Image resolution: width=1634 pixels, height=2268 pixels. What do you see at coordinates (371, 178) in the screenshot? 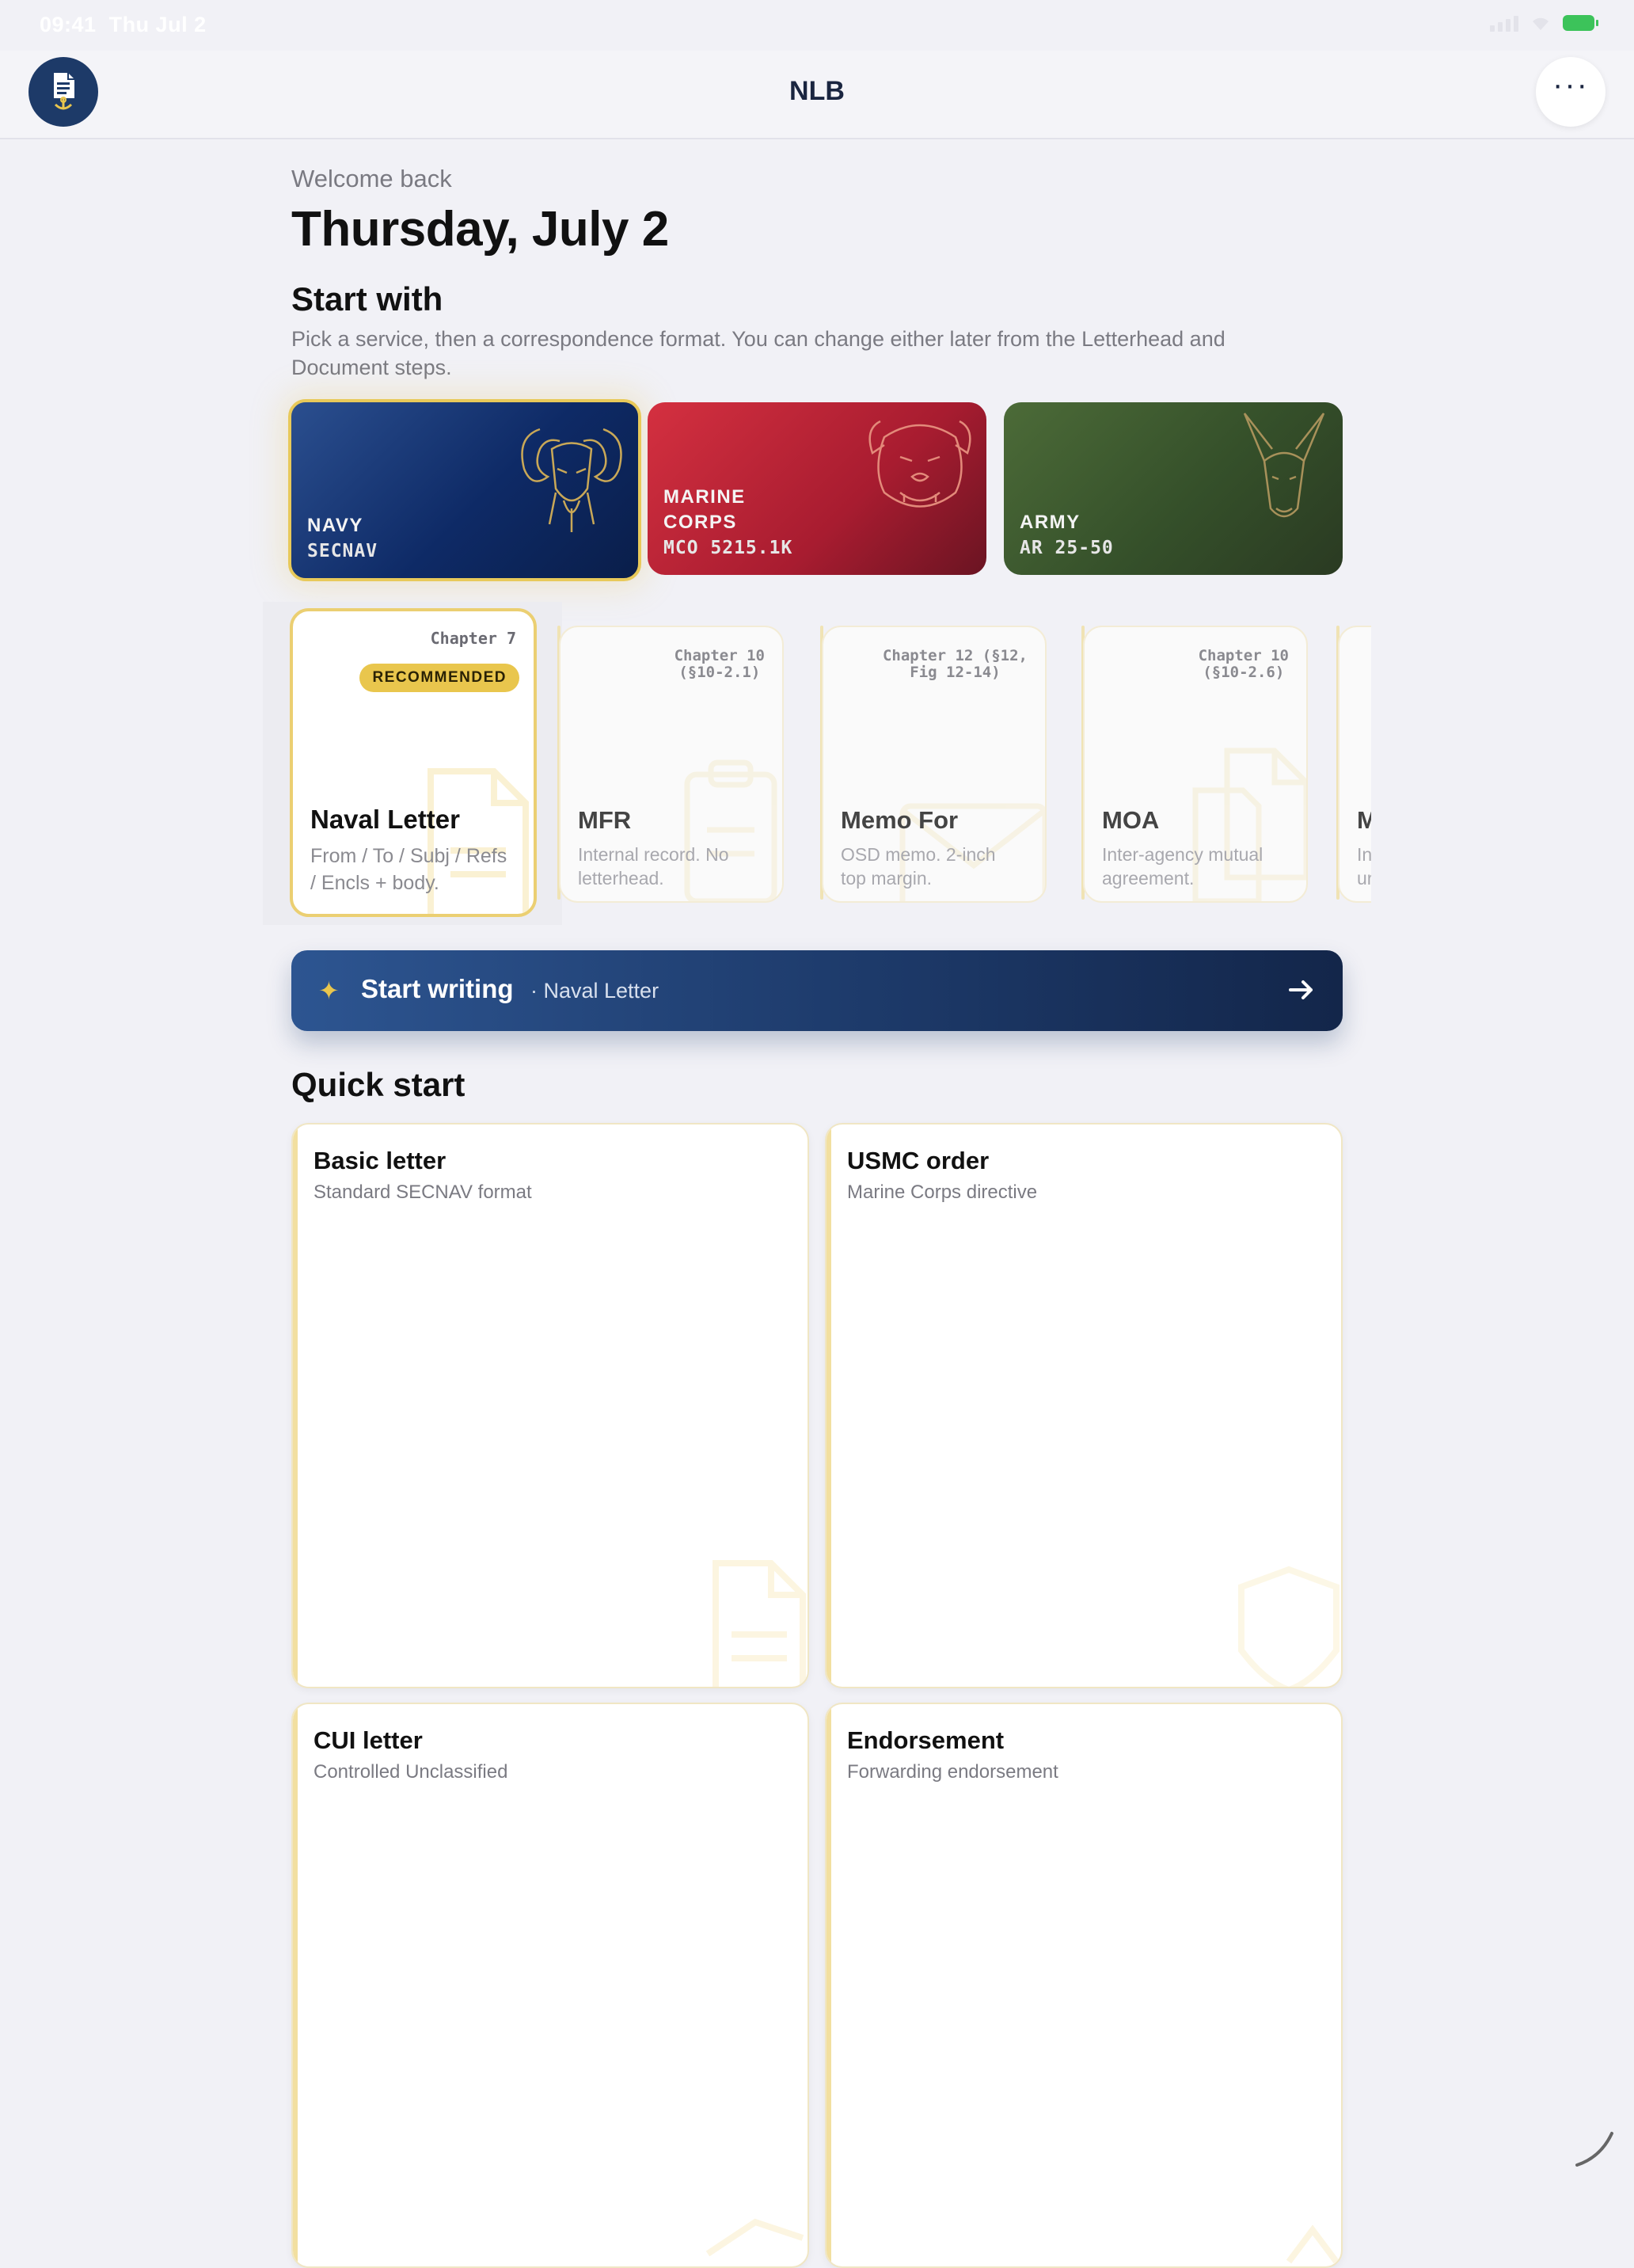
I see `welcome-text: Welcome back` at bounding box center [371, 178].